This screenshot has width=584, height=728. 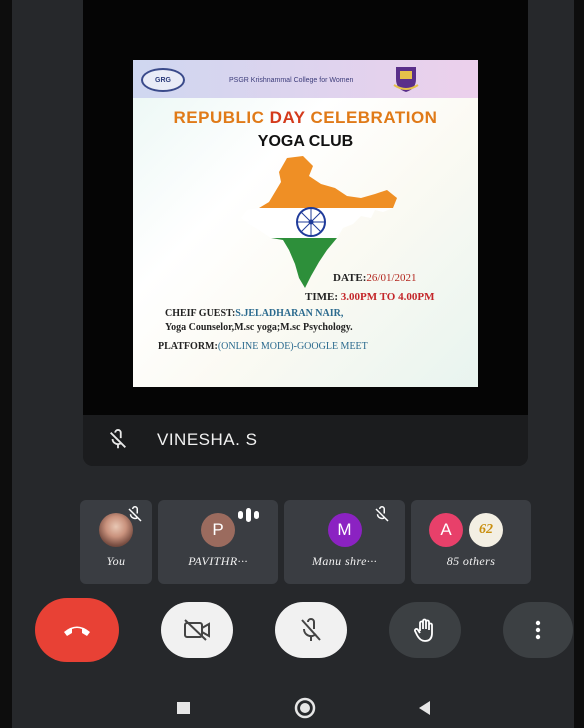 I want to click on end-call-button, so click(x=77, y=630).